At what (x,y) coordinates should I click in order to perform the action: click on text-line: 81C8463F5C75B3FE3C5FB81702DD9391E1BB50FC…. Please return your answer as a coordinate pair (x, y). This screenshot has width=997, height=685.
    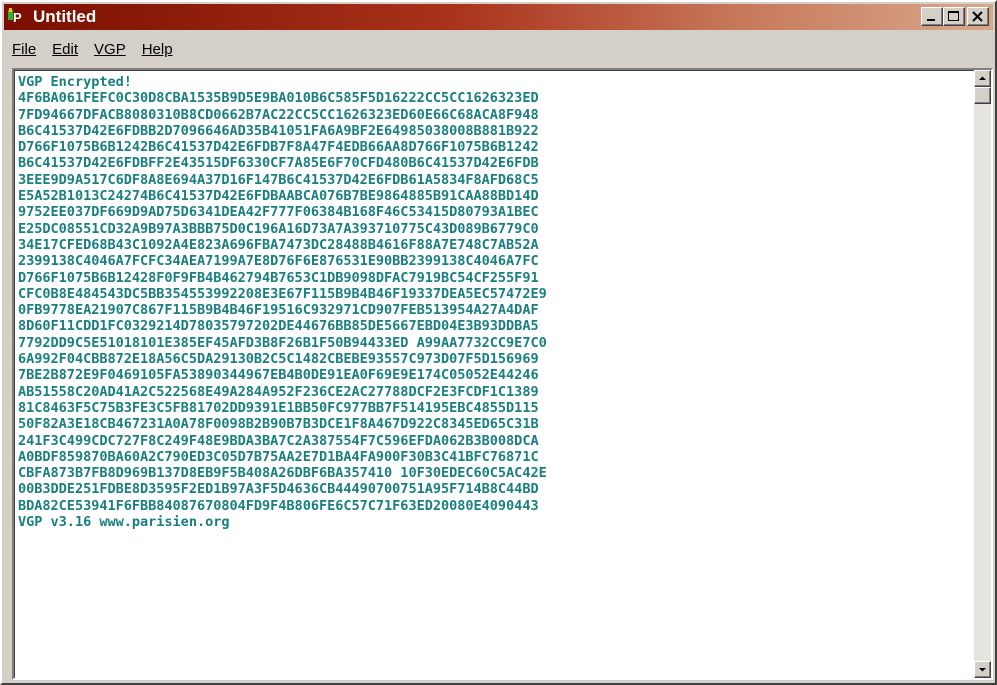
    Looking at the image, I should click on (278, 407).